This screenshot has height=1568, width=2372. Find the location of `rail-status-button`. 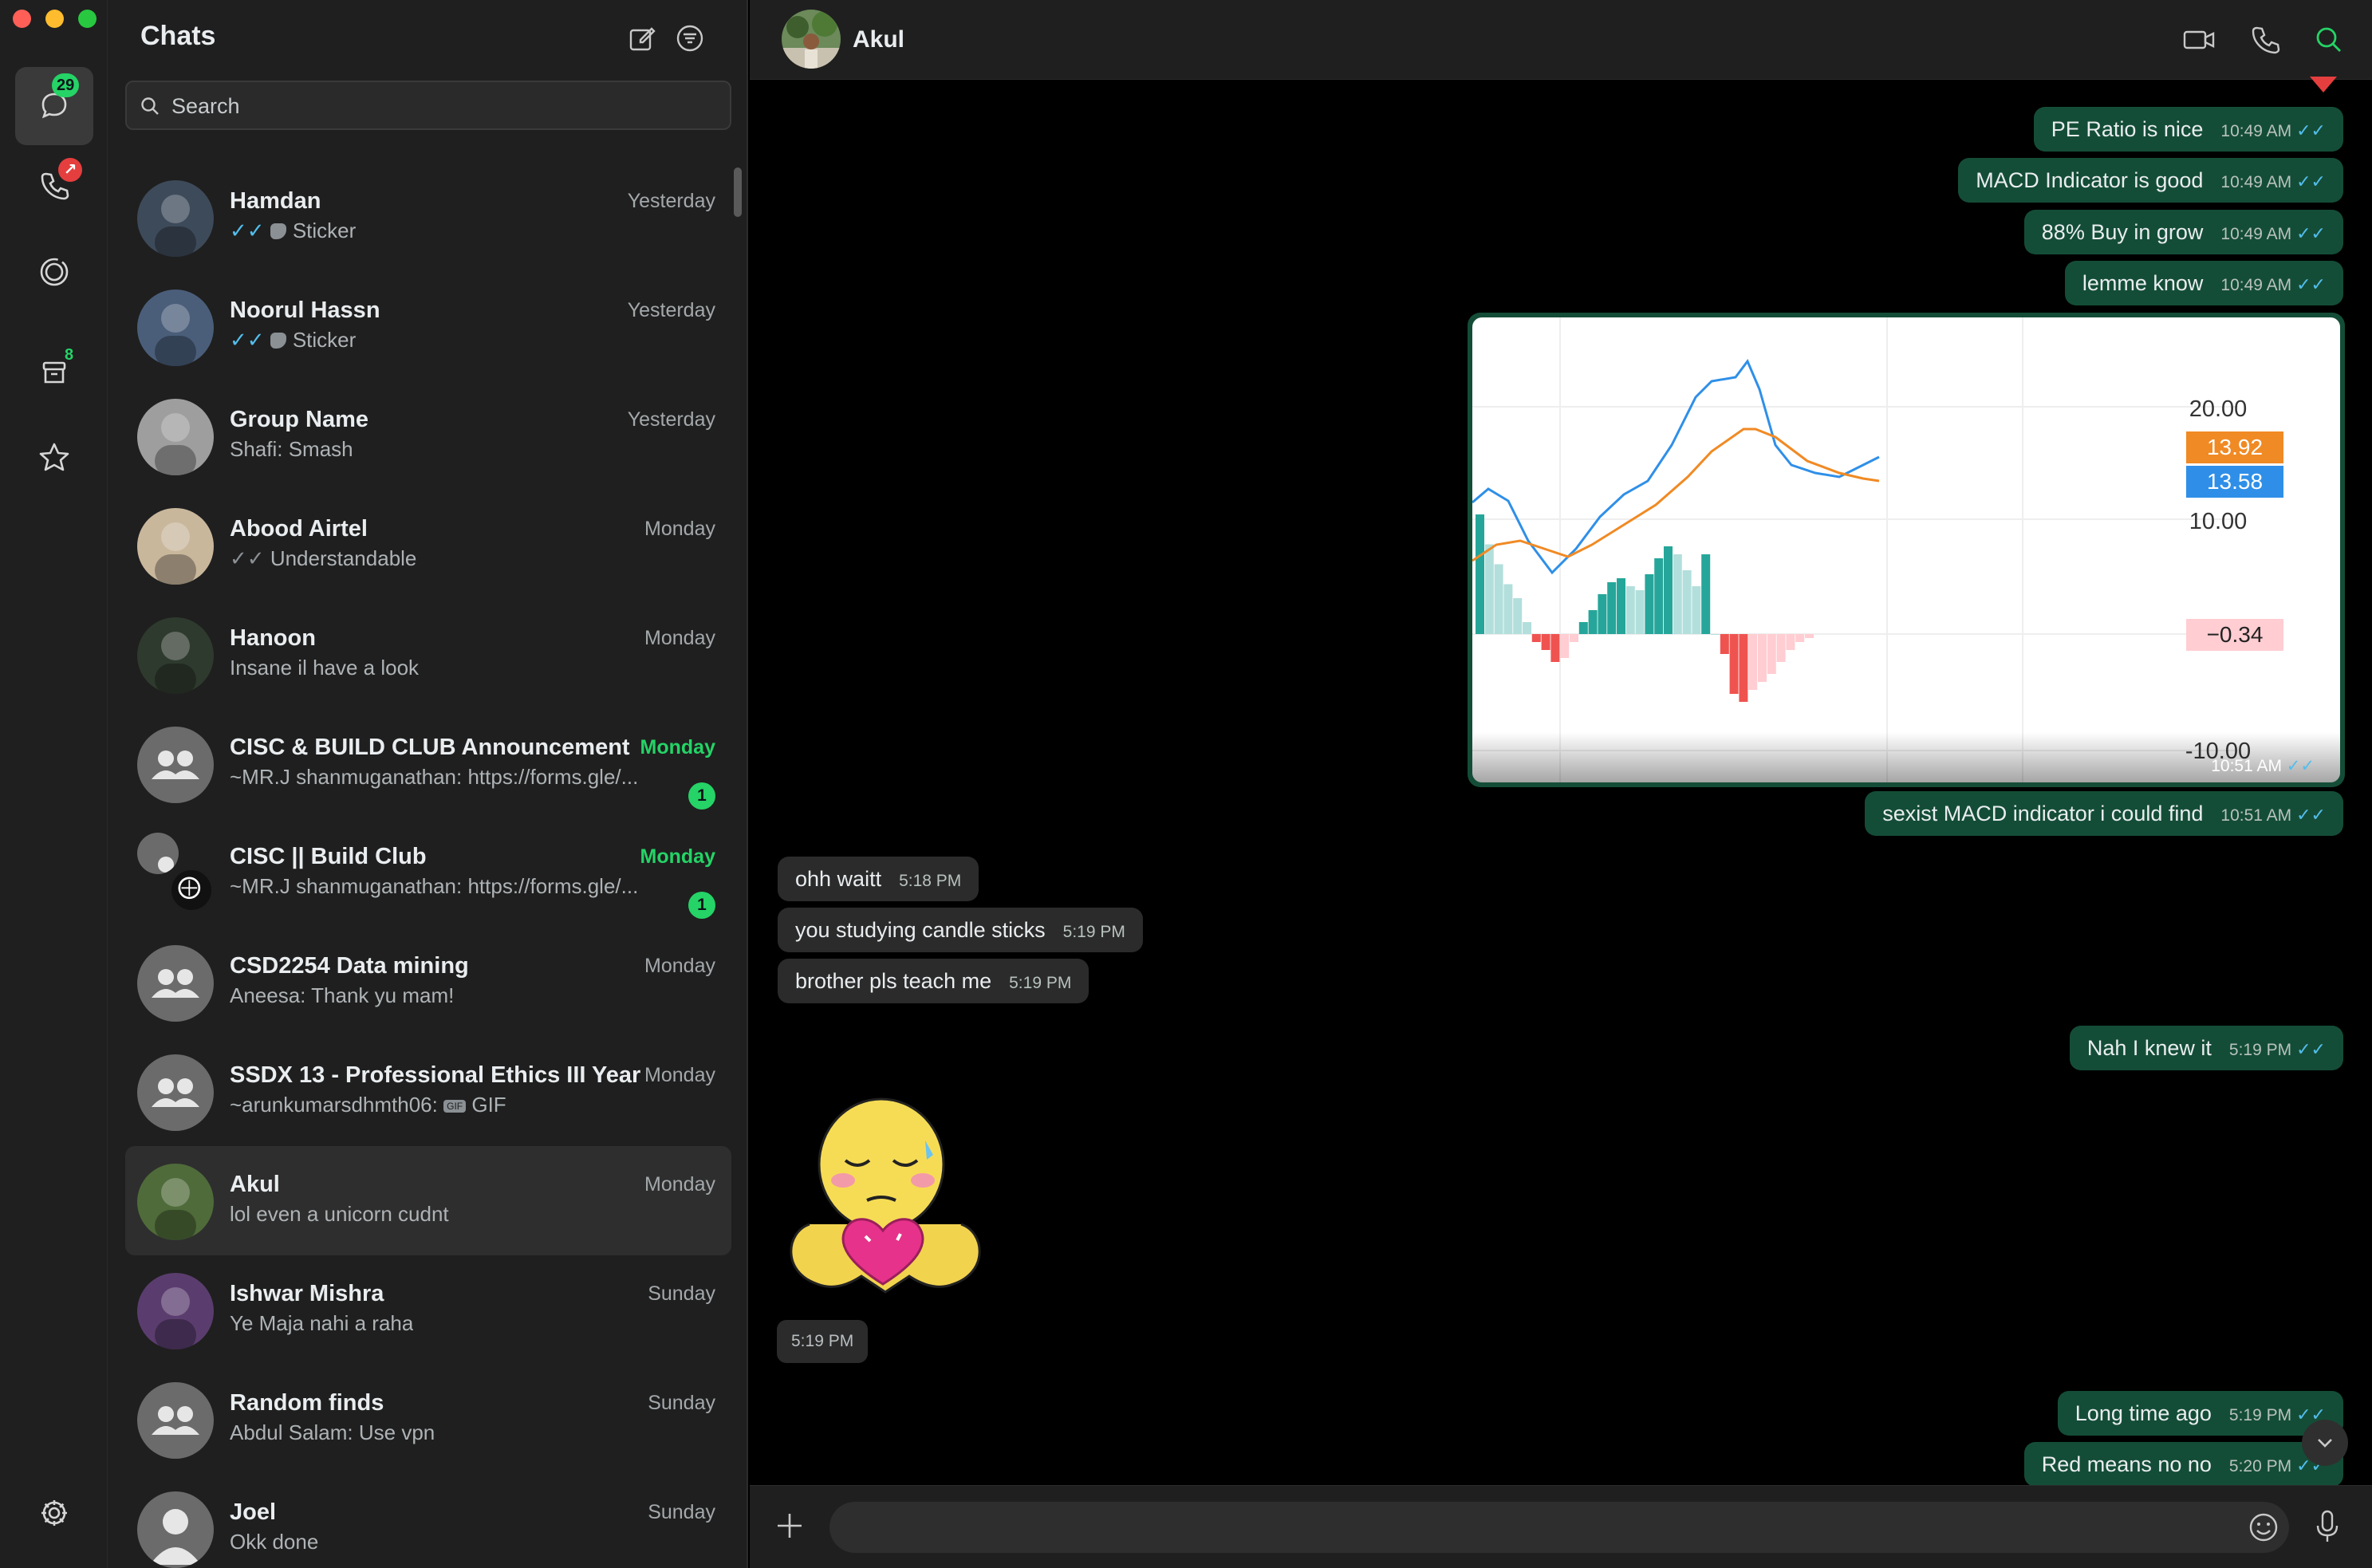

rail-status-button is located at coordinates (54, 272).